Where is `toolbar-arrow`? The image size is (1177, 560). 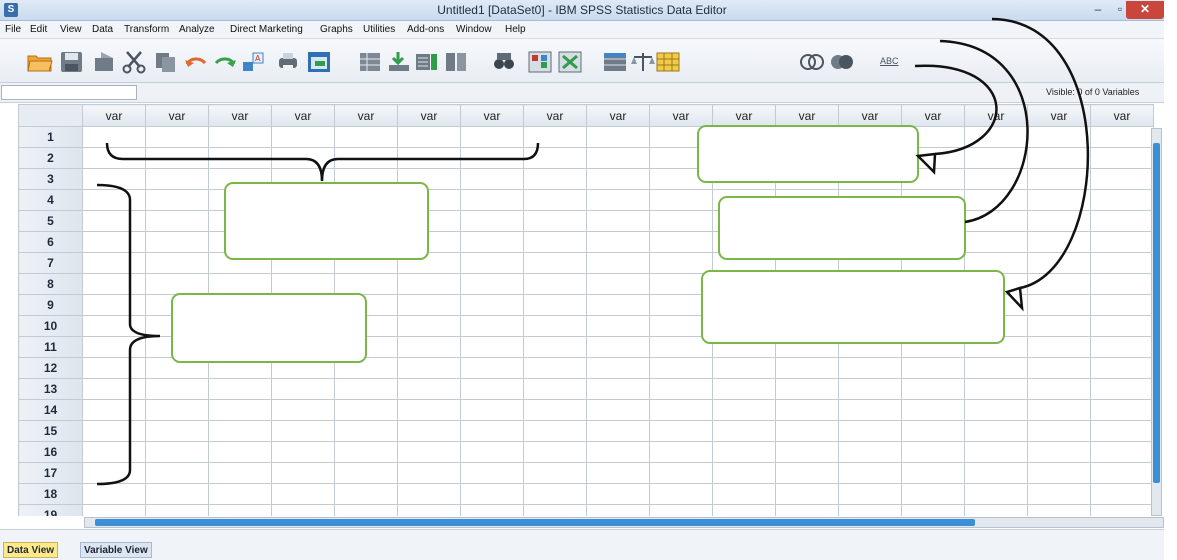 toolbar-arrow is located at coordinates (956, 110).